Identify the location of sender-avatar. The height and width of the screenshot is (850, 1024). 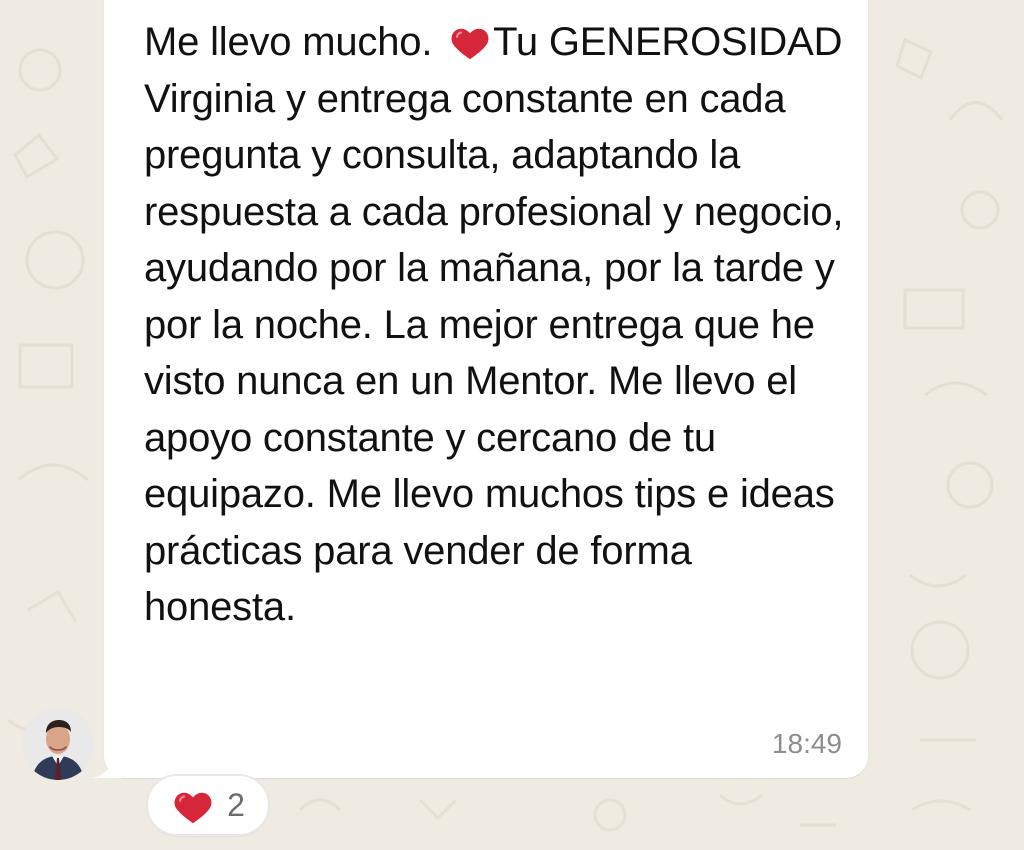
(58, 744).